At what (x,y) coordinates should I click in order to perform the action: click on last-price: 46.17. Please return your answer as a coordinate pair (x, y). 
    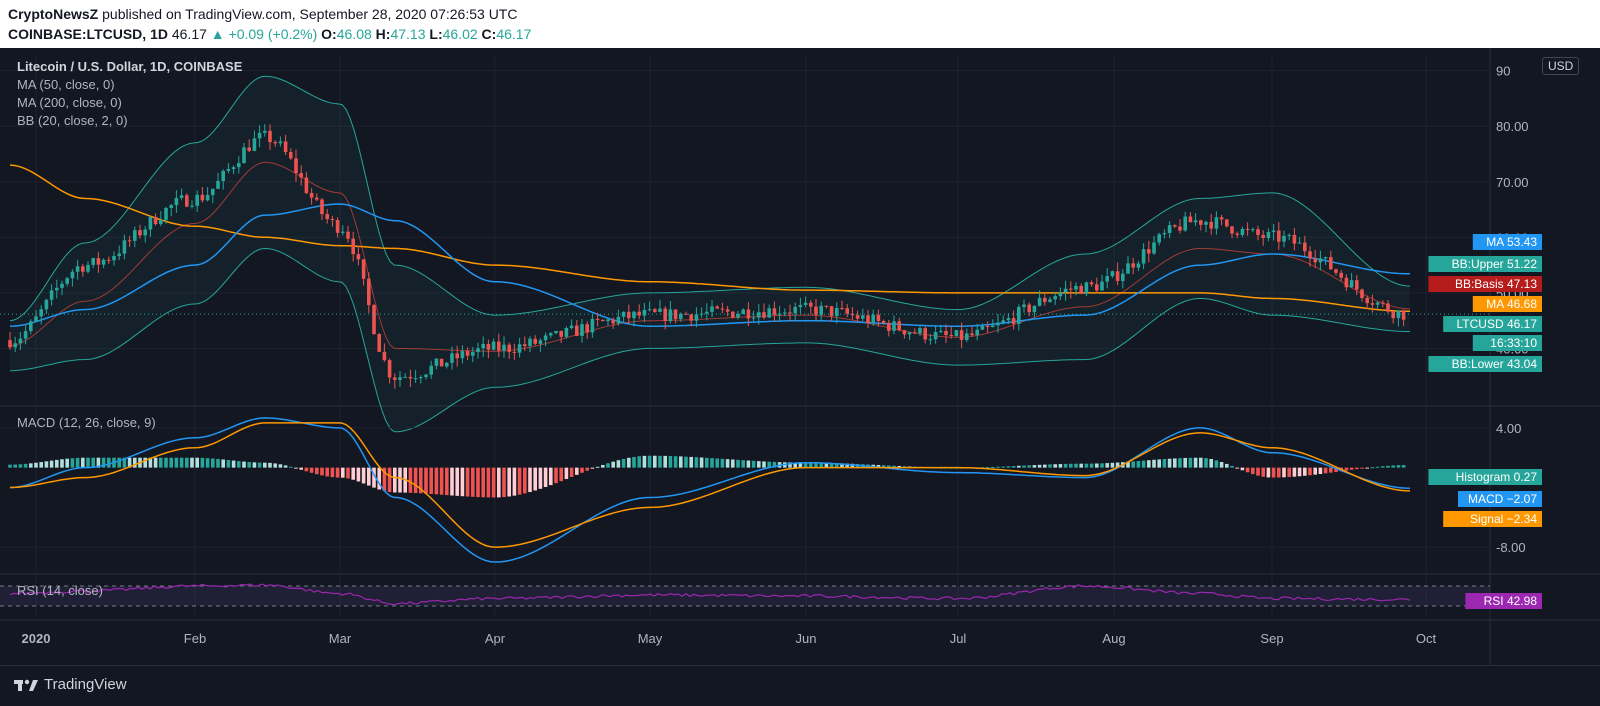
    Looking at the image, I should click on (189, 34).